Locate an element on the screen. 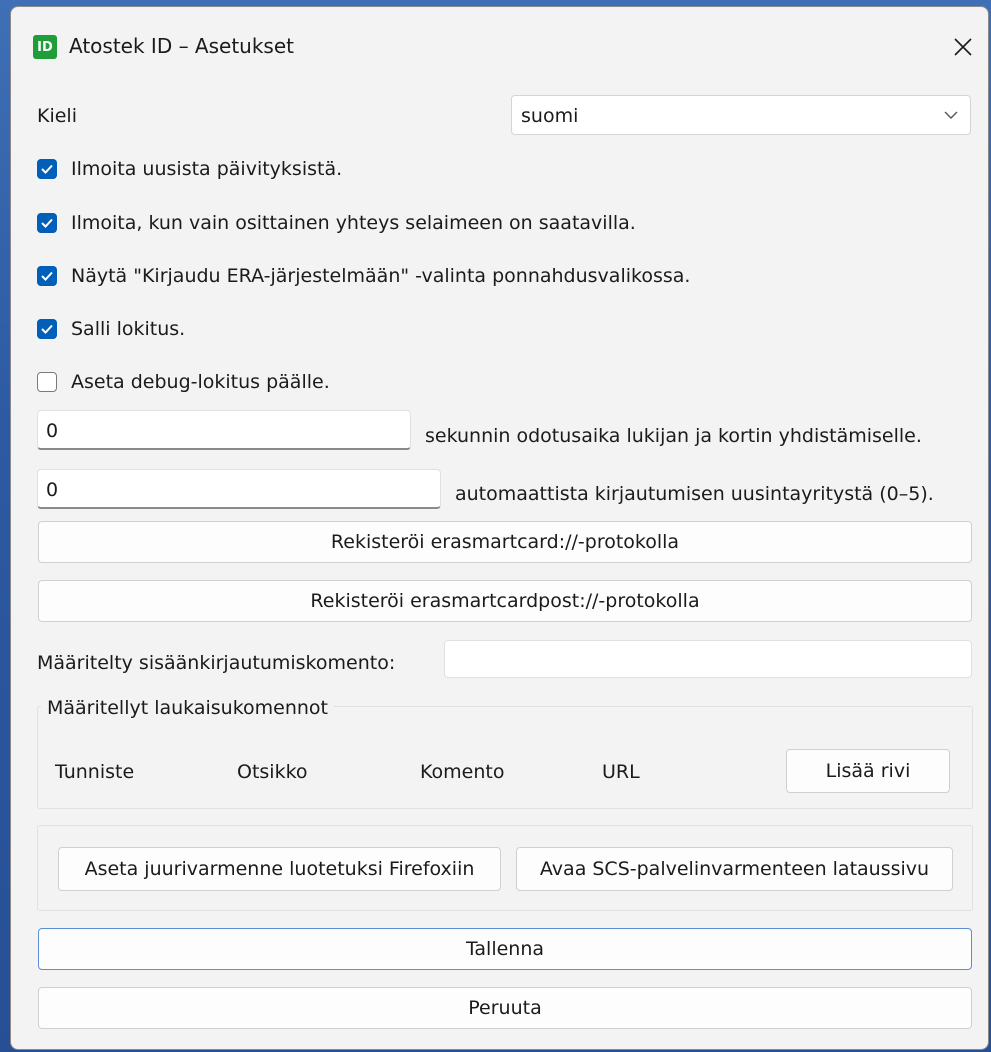 The height and width of the screenshot is (1052, 991). app-icon: ID is located at coordinates (45, 47).